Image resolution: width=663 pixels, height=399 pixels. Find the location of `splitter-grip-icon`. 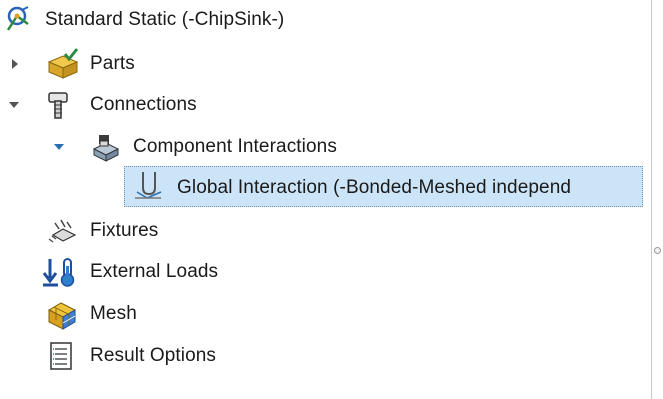

splitter-grip-icon is located at coordinates (657, 250).